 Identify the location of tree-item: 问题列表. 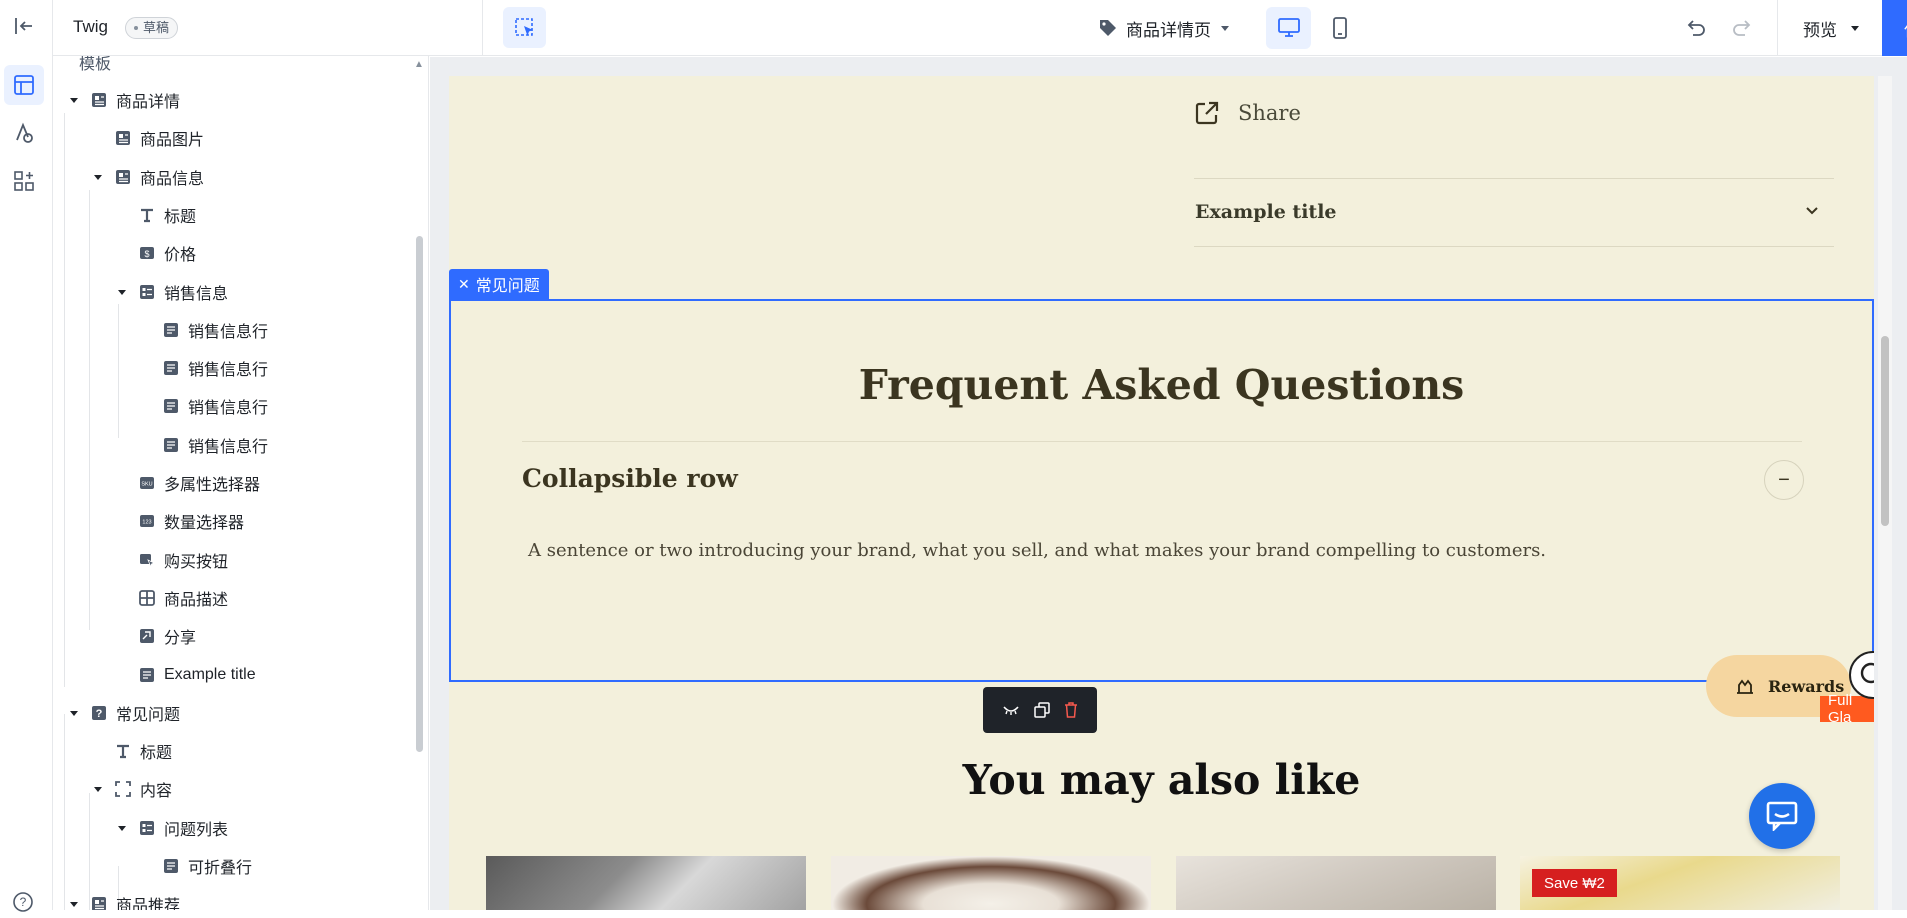
(171, 828).